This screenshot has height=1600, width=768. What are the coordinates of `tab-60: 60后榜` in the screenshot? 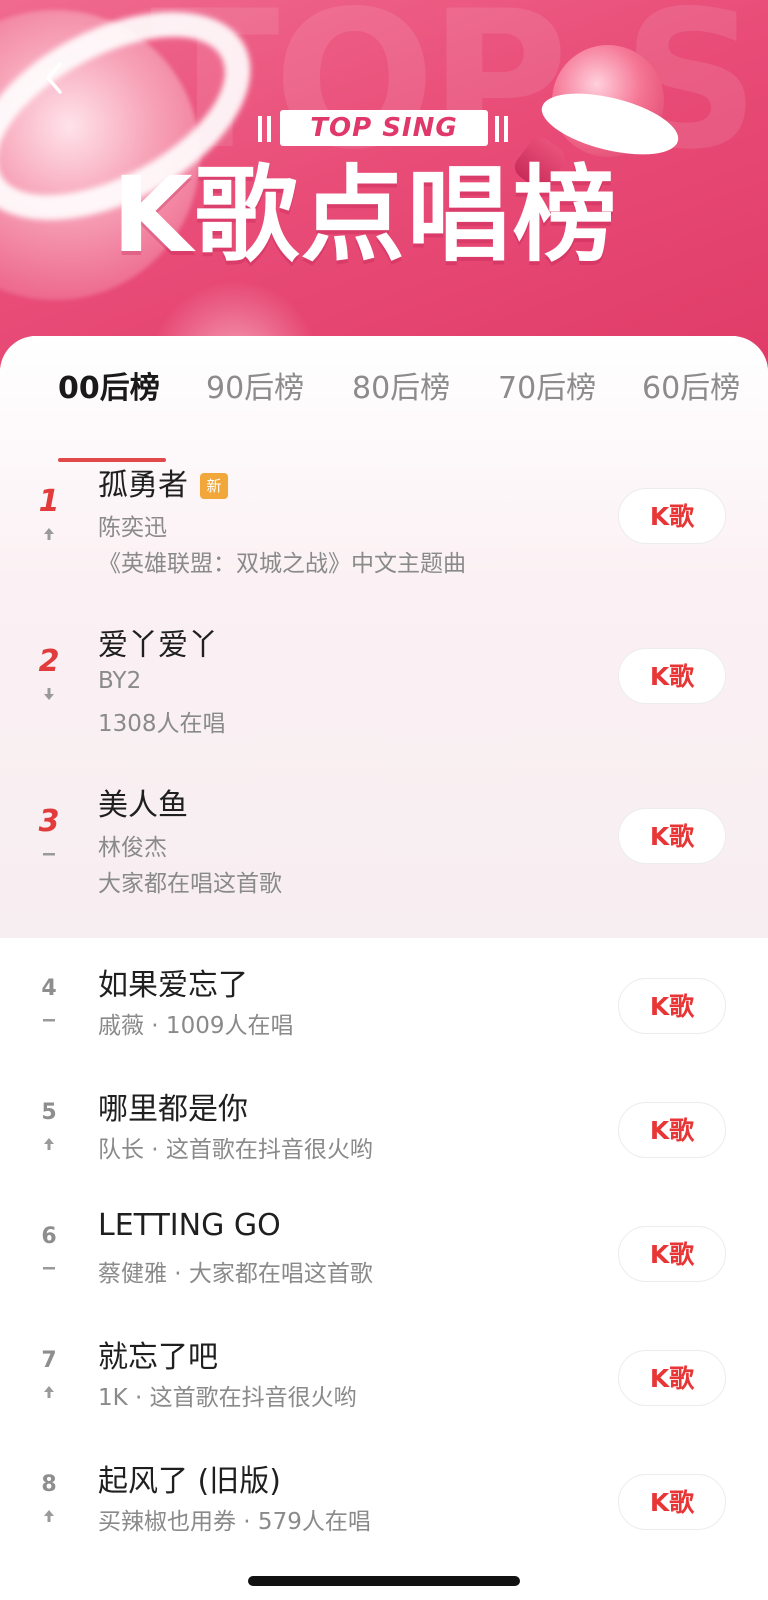 It's located at (691, 389).